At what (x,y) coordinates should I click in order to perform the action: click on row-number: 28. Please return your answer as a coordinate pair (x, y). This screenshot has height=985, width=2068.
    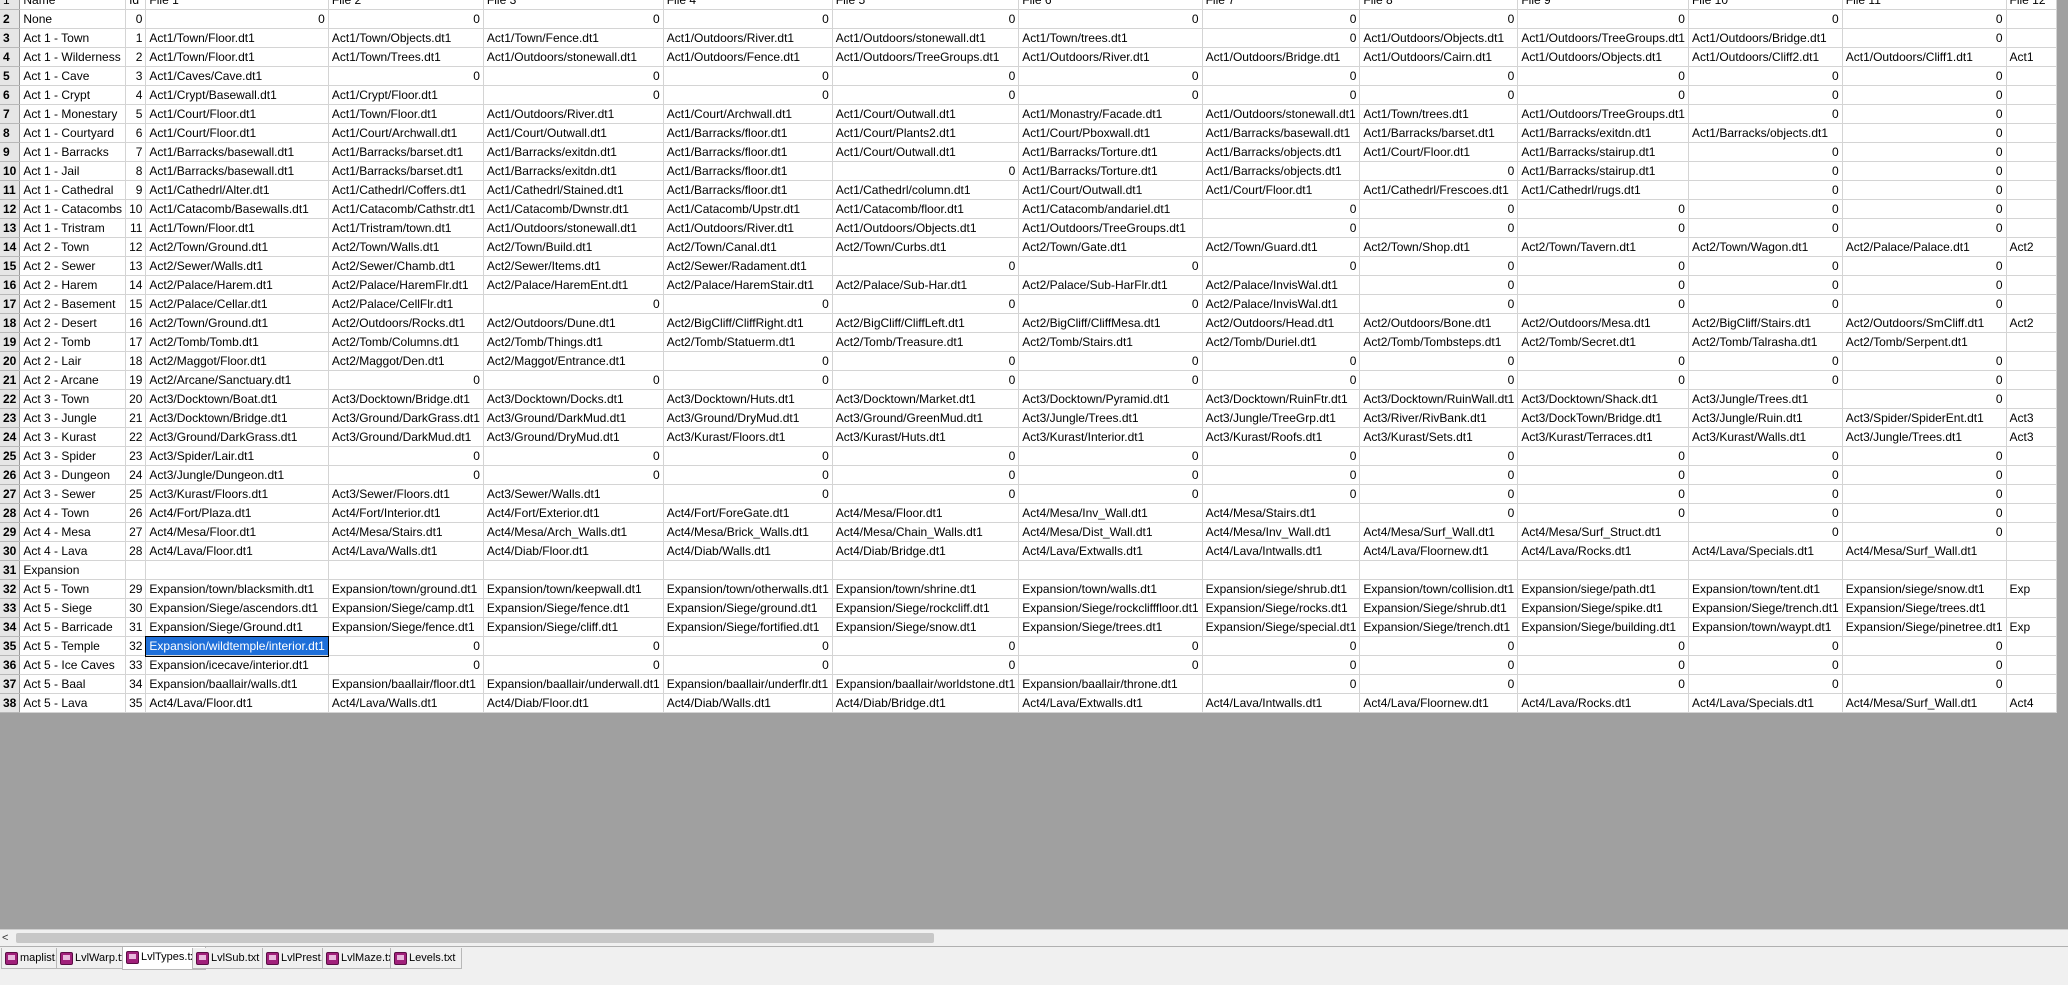
    Looking at the image, I should click on (10, 513).